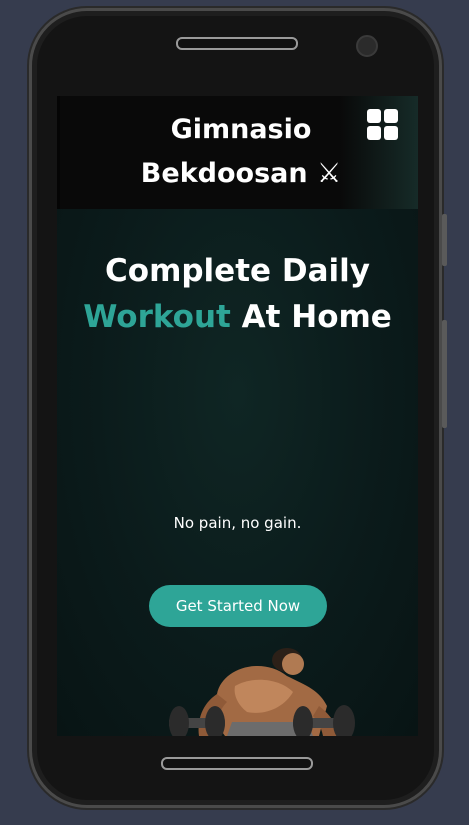 This screenshot has width=469, height=825. What do you see at coordinates (237, 523) in the screenshot?
I see `hero-tagline: No pain, no gain.` at bounding box center [237, 523].